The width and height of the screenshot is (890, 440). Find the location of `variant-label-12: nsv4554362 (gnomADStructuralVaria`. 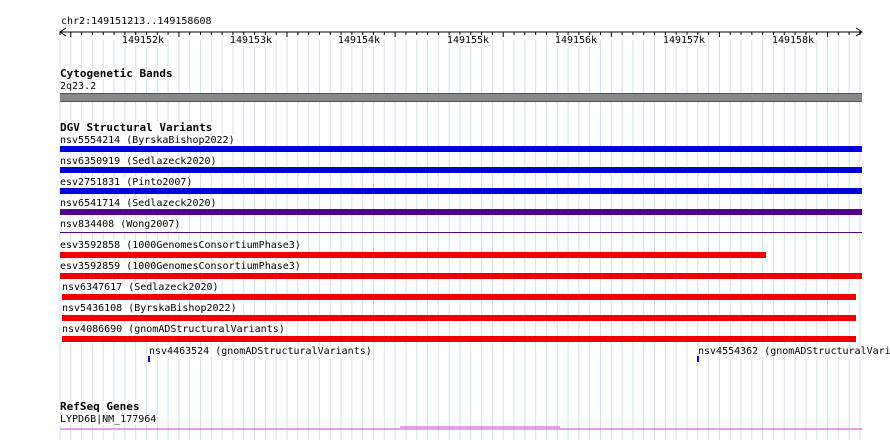

variant-label-12: nsv4554362 (gnomADStructuralVaria is located at coordinates (793, 351).